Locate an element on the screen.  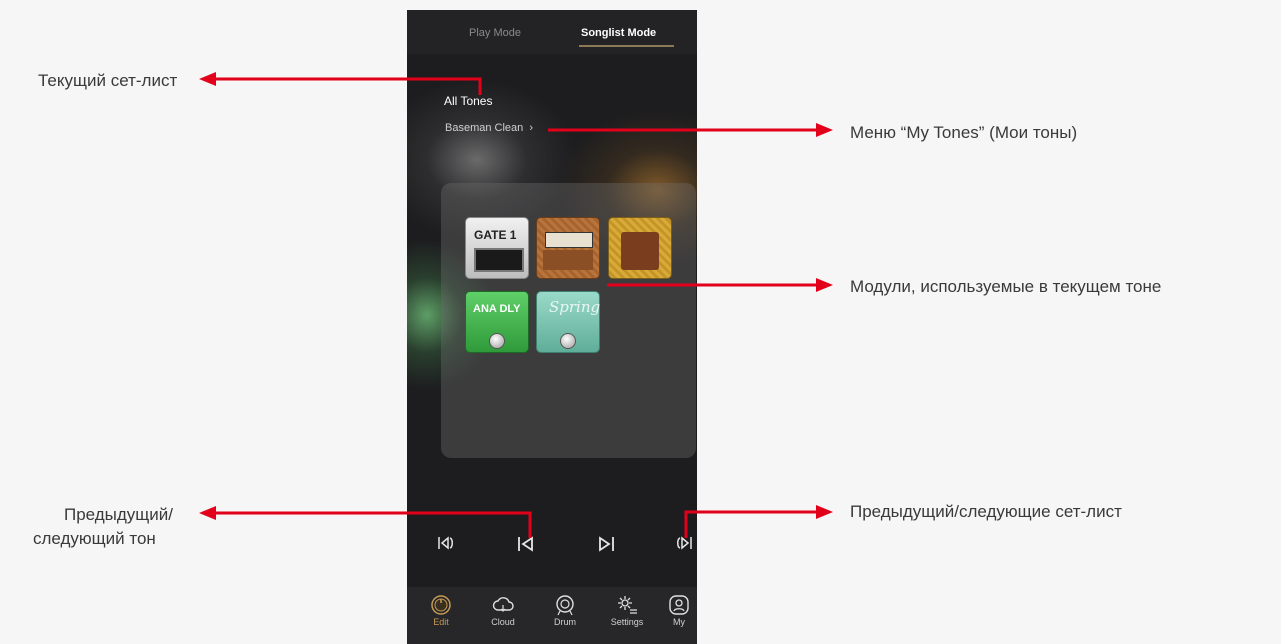
nav-my: My is located at coordinates (678, 610).